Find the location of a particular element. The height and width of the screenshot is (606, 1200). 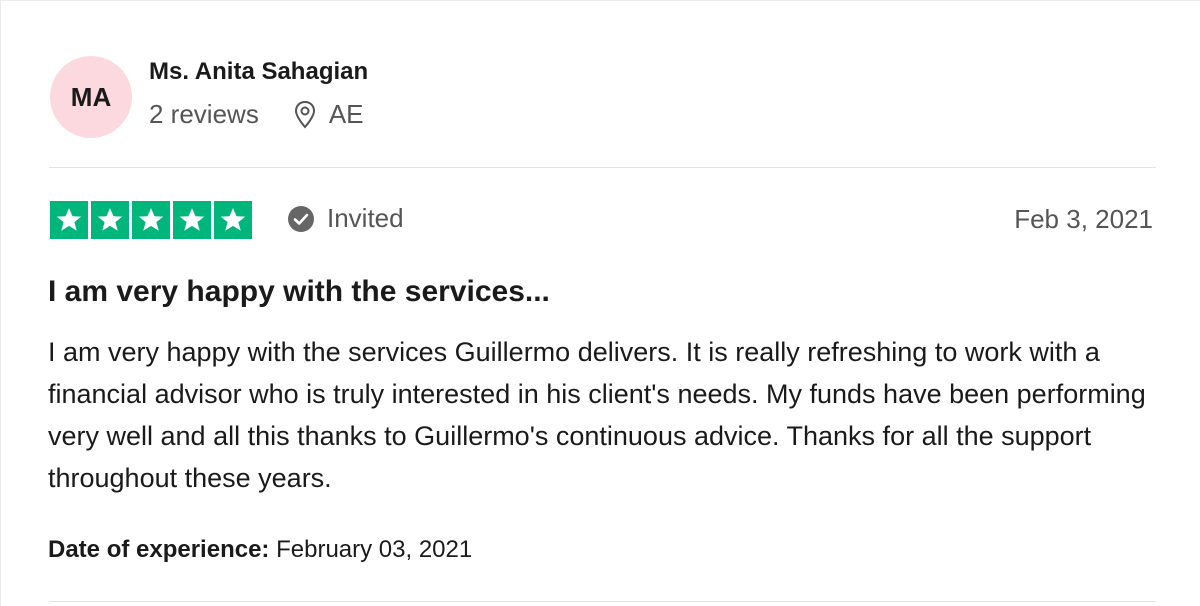

location-pin-icon is located at coordinates (304, 114).